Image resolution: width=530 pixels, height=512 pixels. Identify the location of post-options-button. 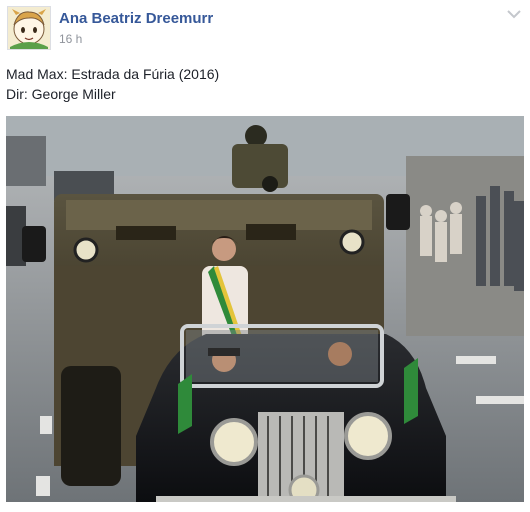
(514, 14).